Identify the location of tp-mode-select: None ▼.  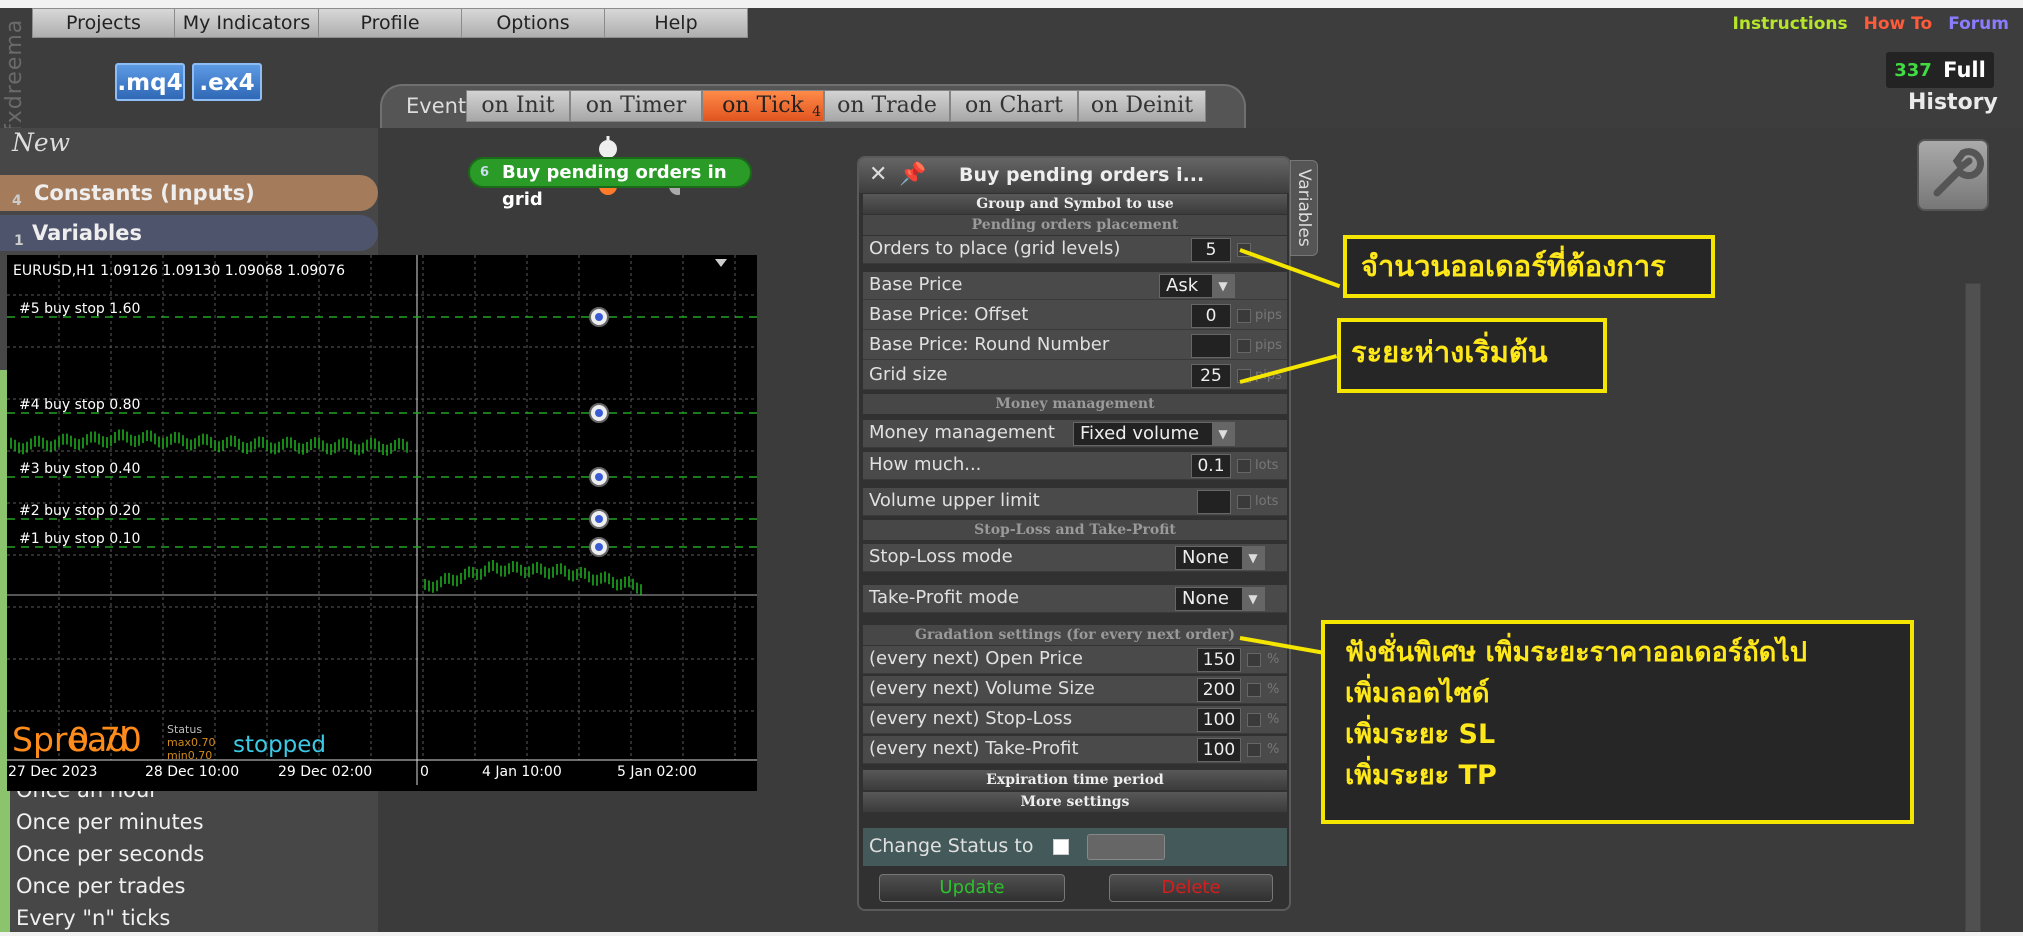
(1220, 599).